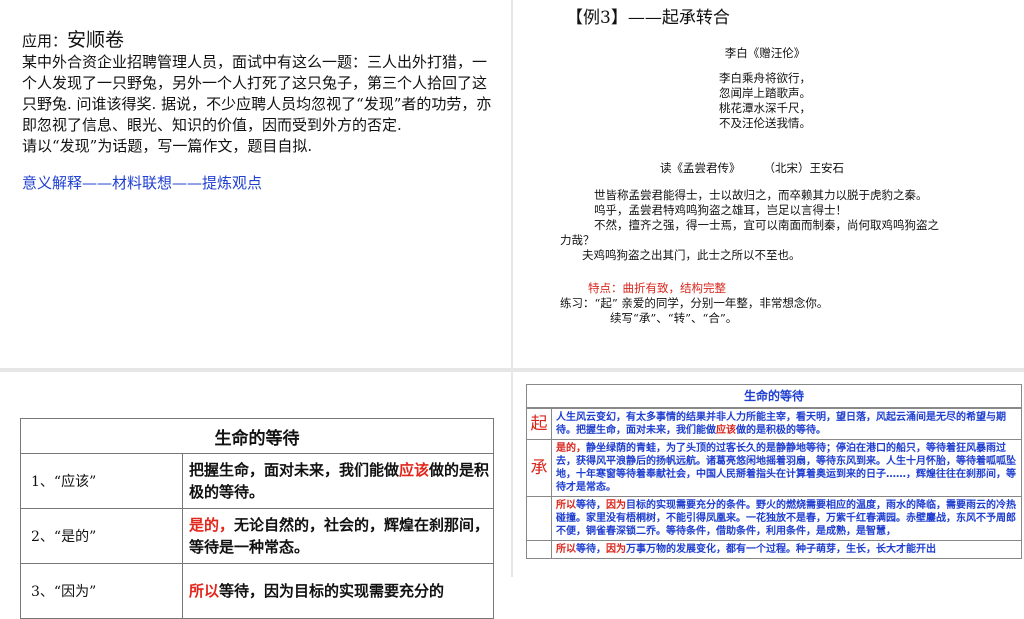 Image resolution: width=1024 pixels, height=619 pixels. I want to click on practice-line: 续写“承”、“转”、“合”。, so click(674, 318).